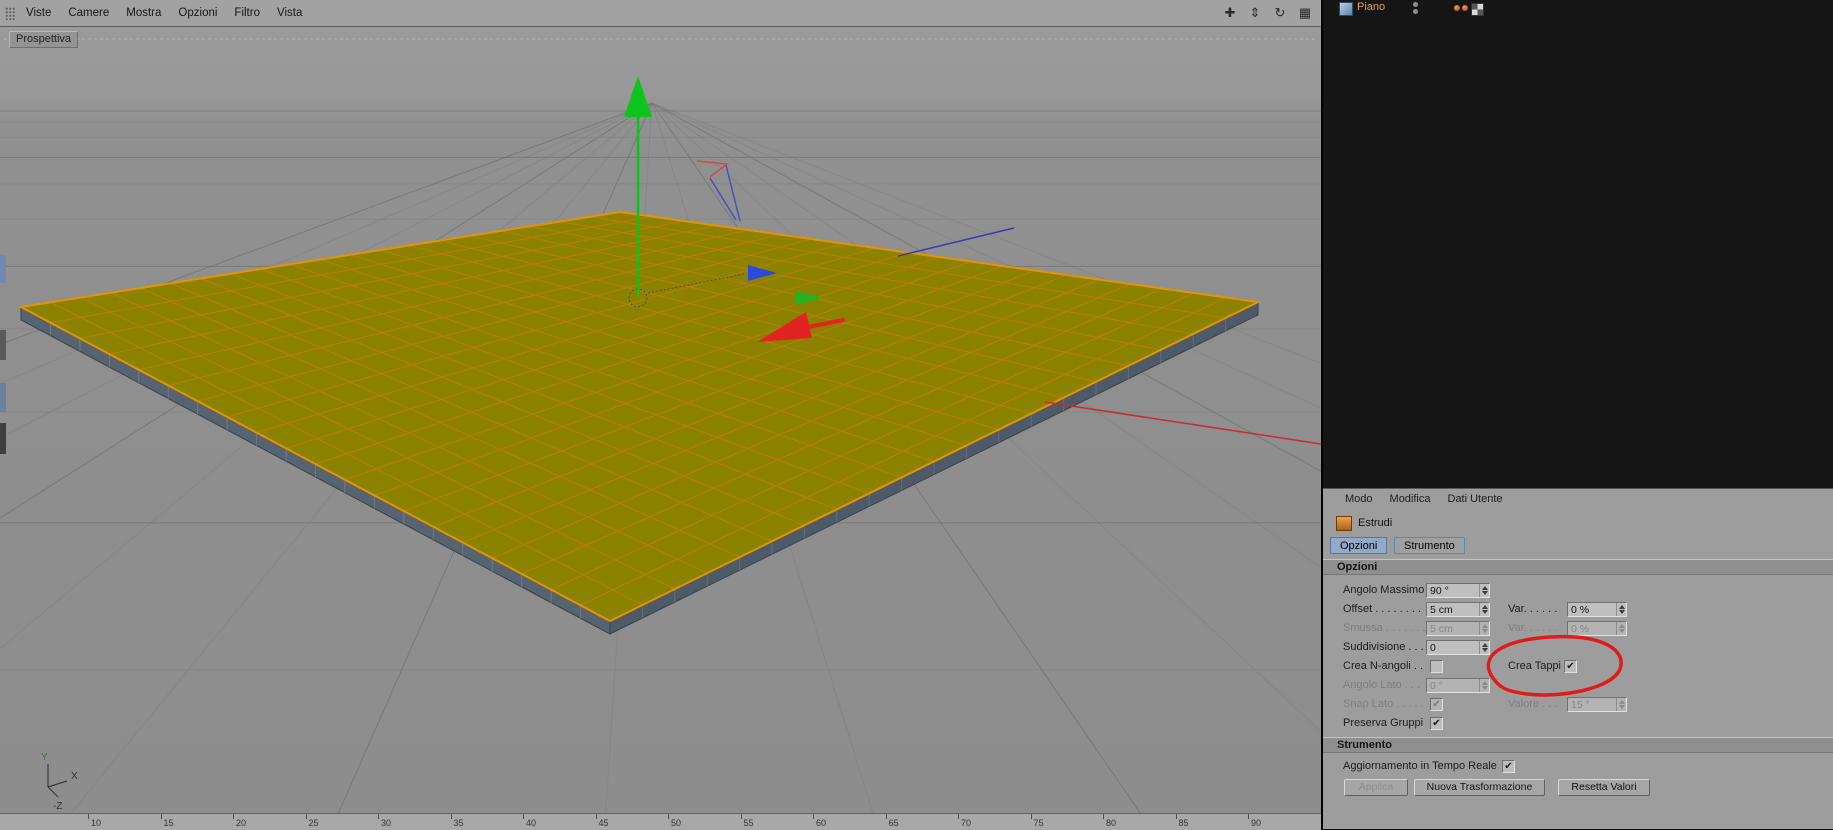  Describe the element at coordinates (603, 823) in the screenshot. I see `ruler-tick-label: 45` at that location.